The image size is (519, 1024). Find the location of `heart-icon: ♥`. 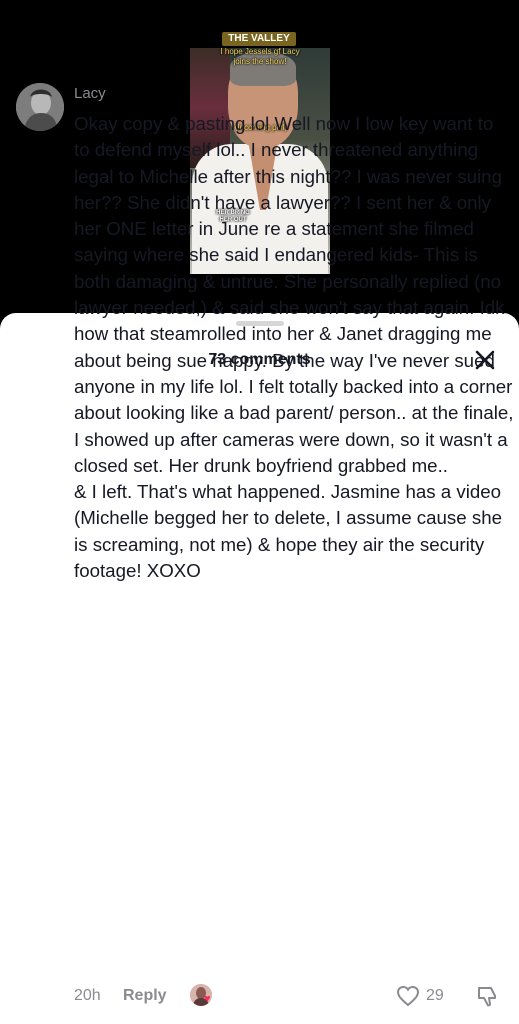

heart-icon: ♥ is located at coordinates (207, 999).